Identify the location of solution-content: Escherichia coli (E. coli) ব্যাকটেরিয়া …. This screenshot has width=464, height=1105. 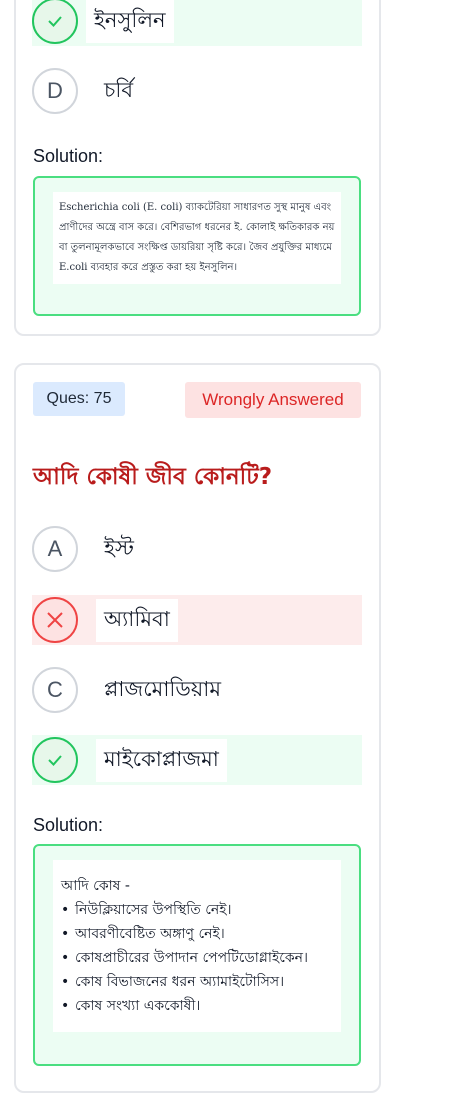
(197, 238).